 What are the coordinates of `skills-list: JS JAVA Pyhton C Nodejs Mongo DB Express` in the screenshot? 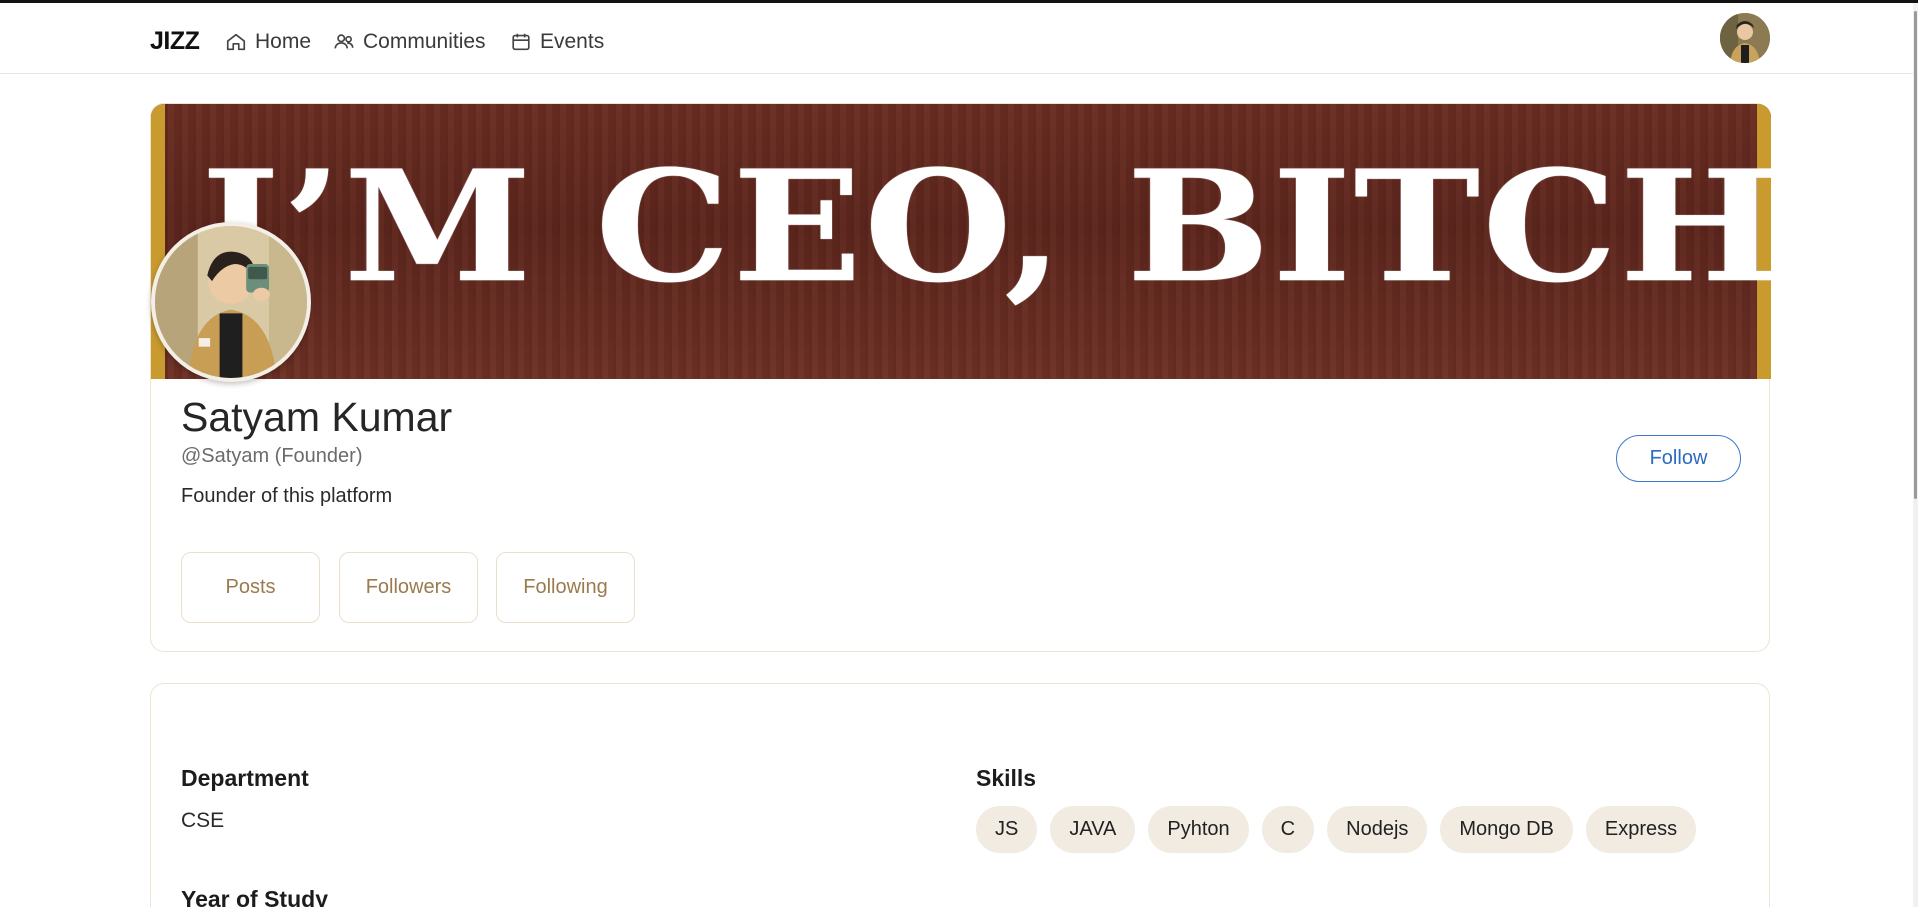 It's located at (1336, 829).